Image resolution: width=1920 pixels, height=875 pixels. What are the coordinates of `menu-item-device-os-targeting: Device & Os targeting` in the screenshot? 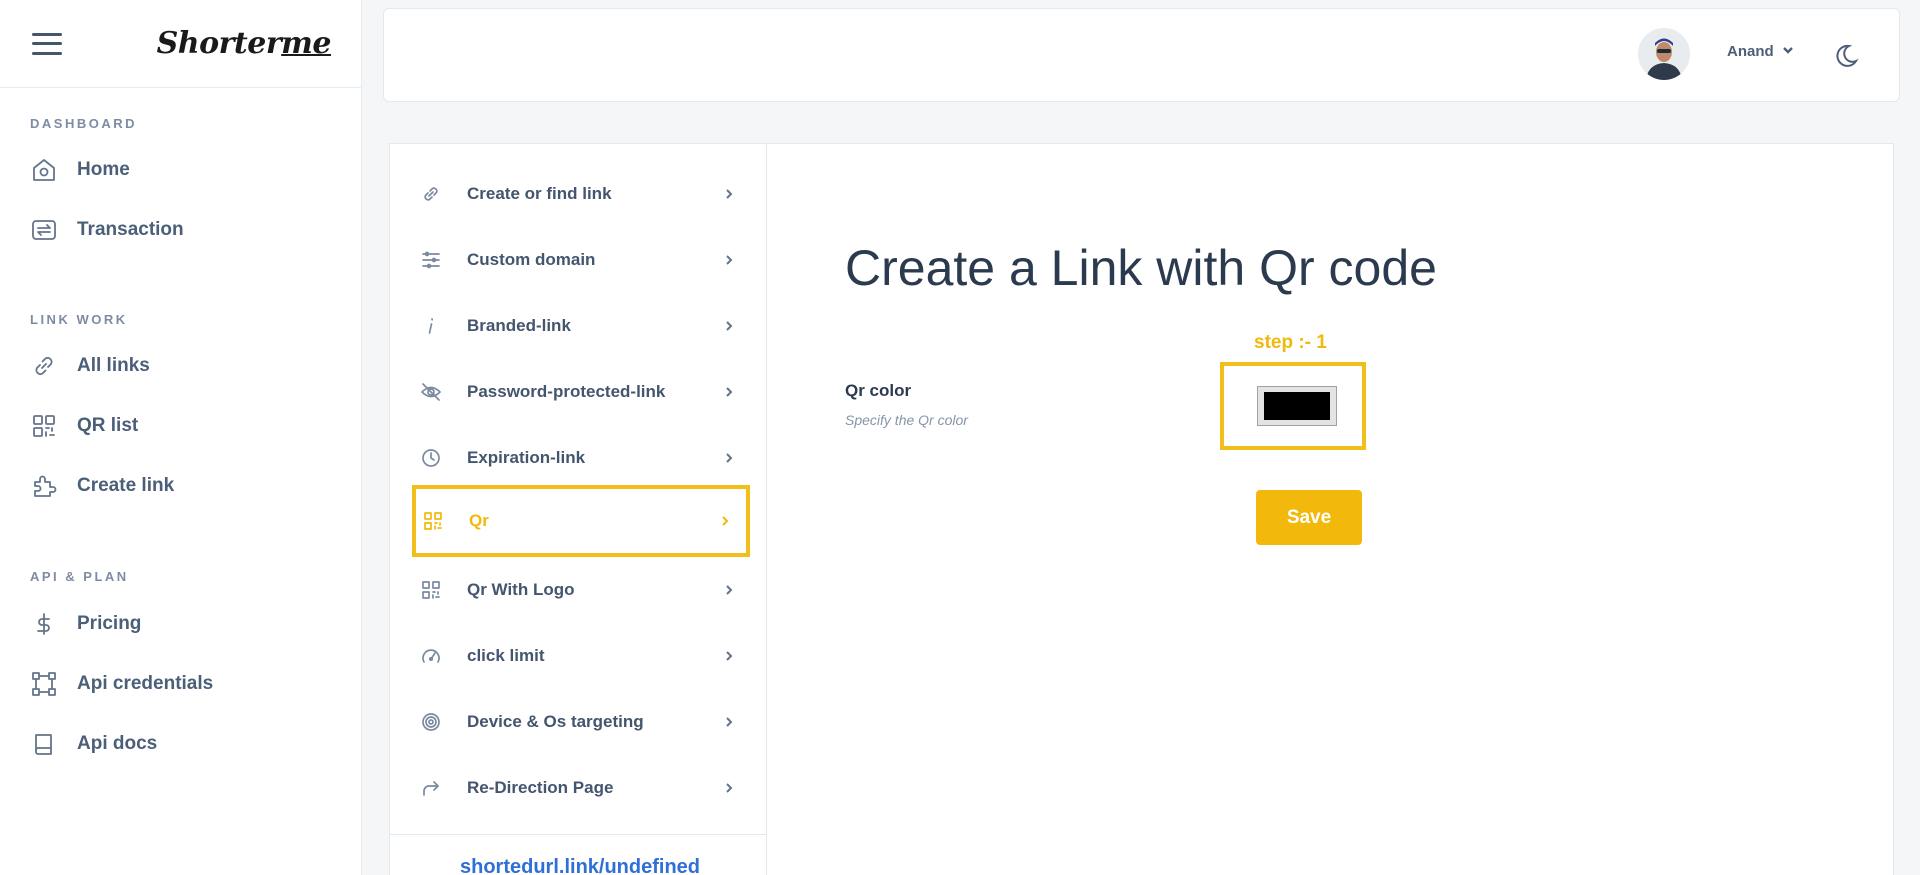 It's located at (581, 722).